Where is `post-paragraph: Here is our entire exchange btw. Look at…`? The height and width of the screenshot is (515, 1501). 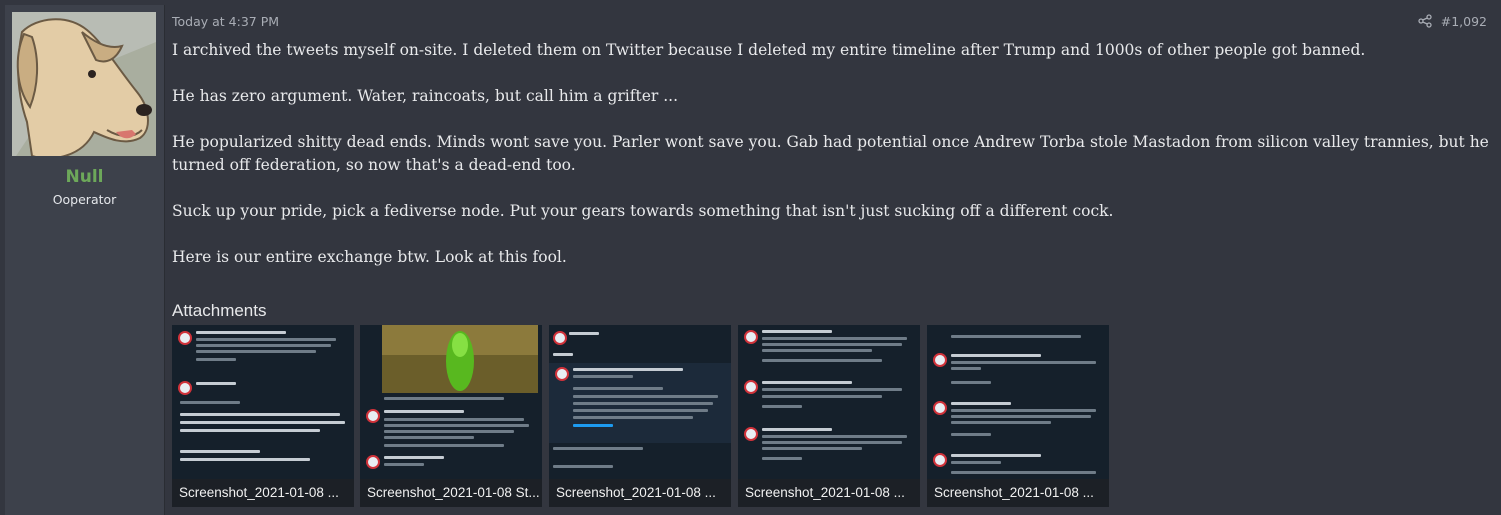
post-paragraph: Here is our entire exchange btw. Look at… is located at coordinates (369, 257).